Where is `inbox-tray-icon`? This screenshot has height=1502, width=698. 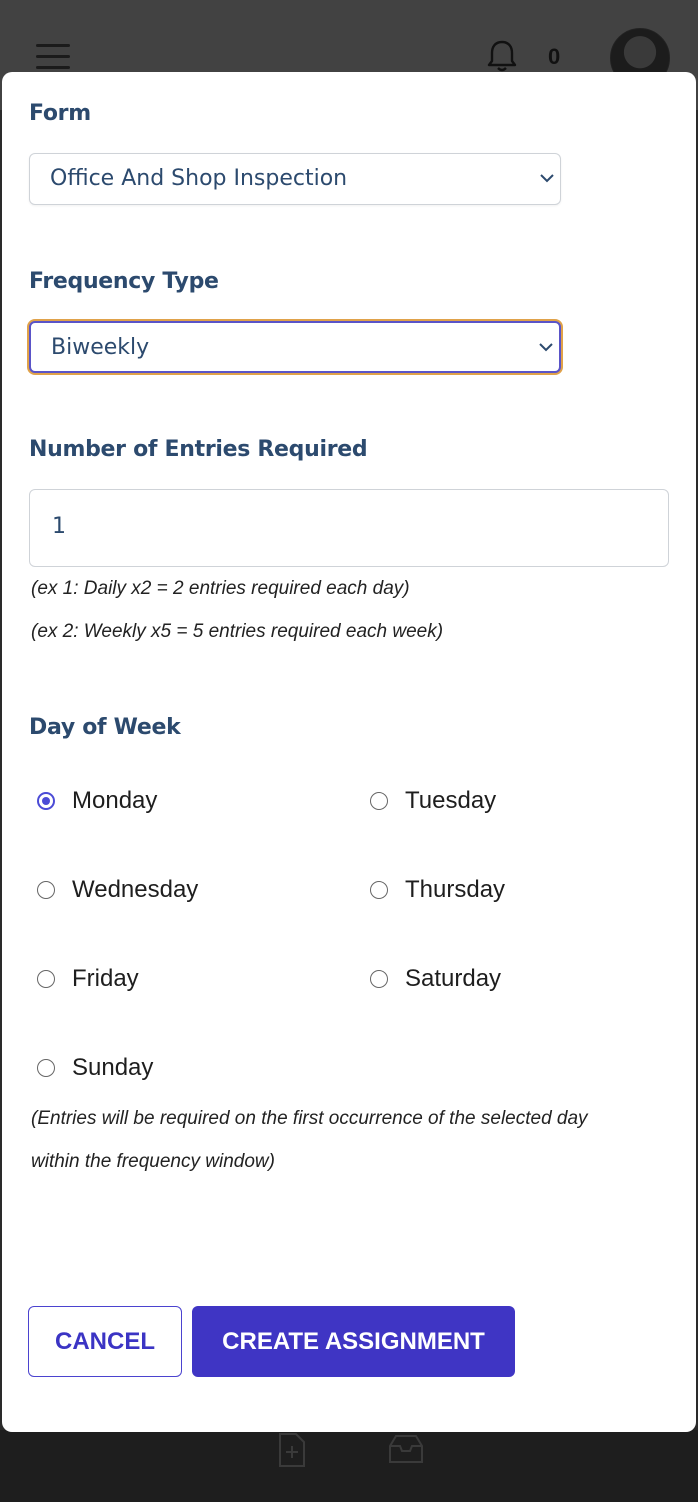 inbox-tray-icon is located at coordinates (406, 1449).